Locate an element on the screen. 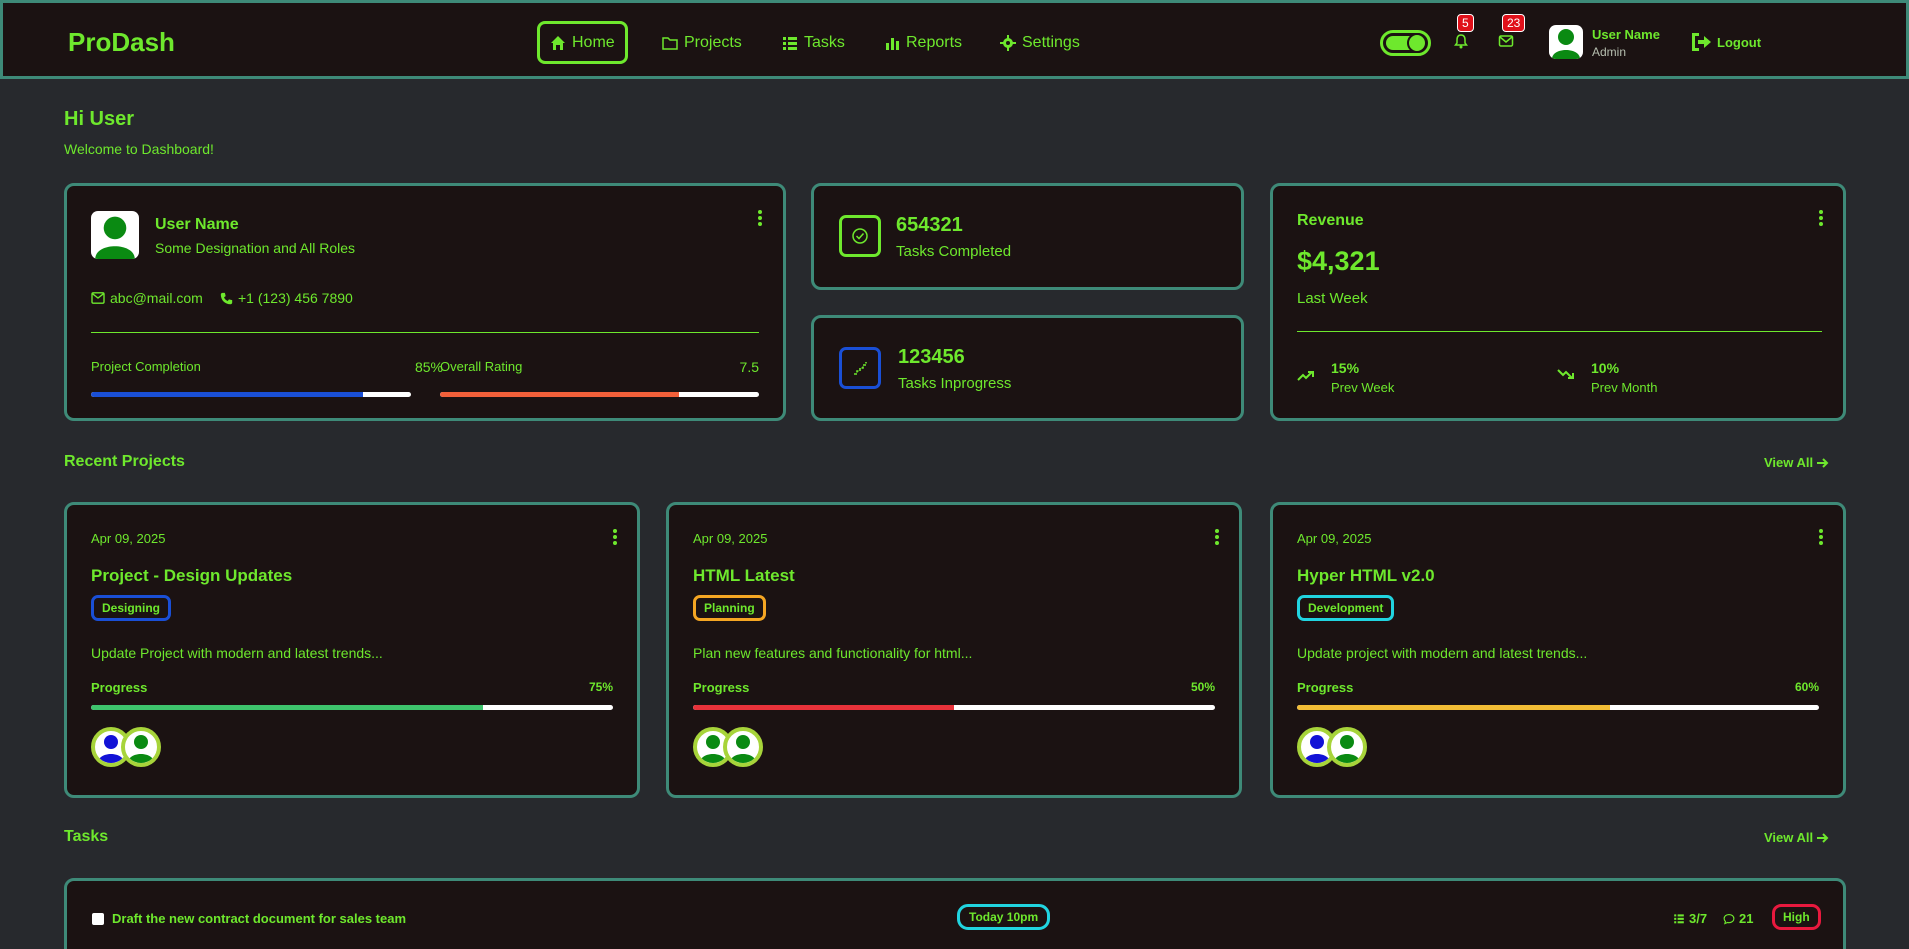 The width and height of the screenshot is (1909, 949). notifications-button: 5 is located at coordinates (1463, 33).